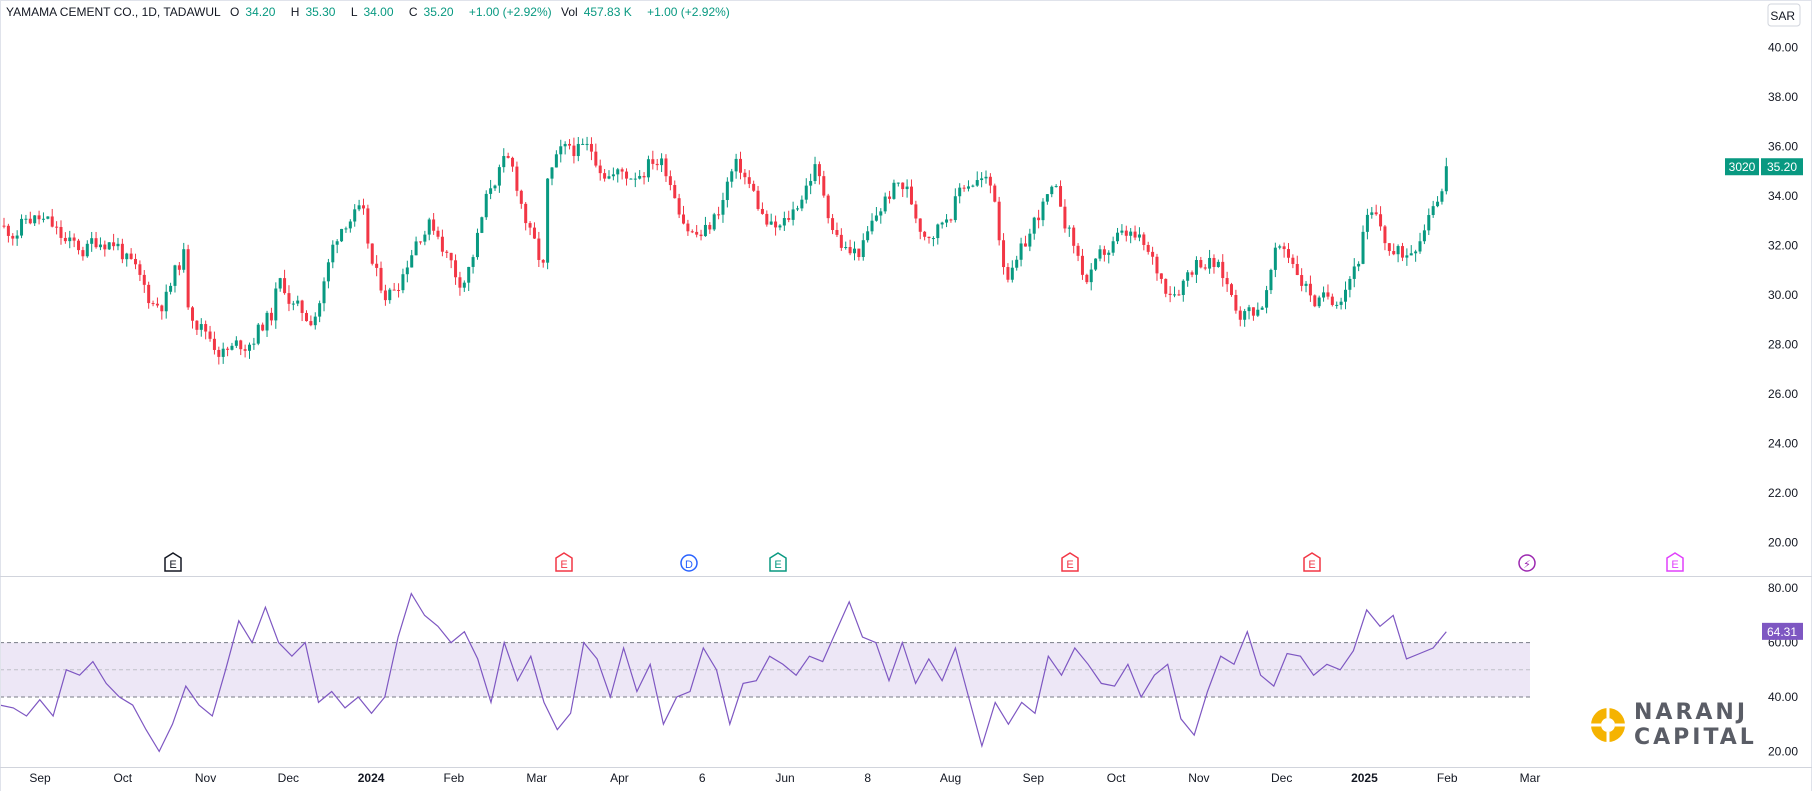 This screenshot has height=796, width=1812. I want to click on volume-label: Vol, so click(569, 12).